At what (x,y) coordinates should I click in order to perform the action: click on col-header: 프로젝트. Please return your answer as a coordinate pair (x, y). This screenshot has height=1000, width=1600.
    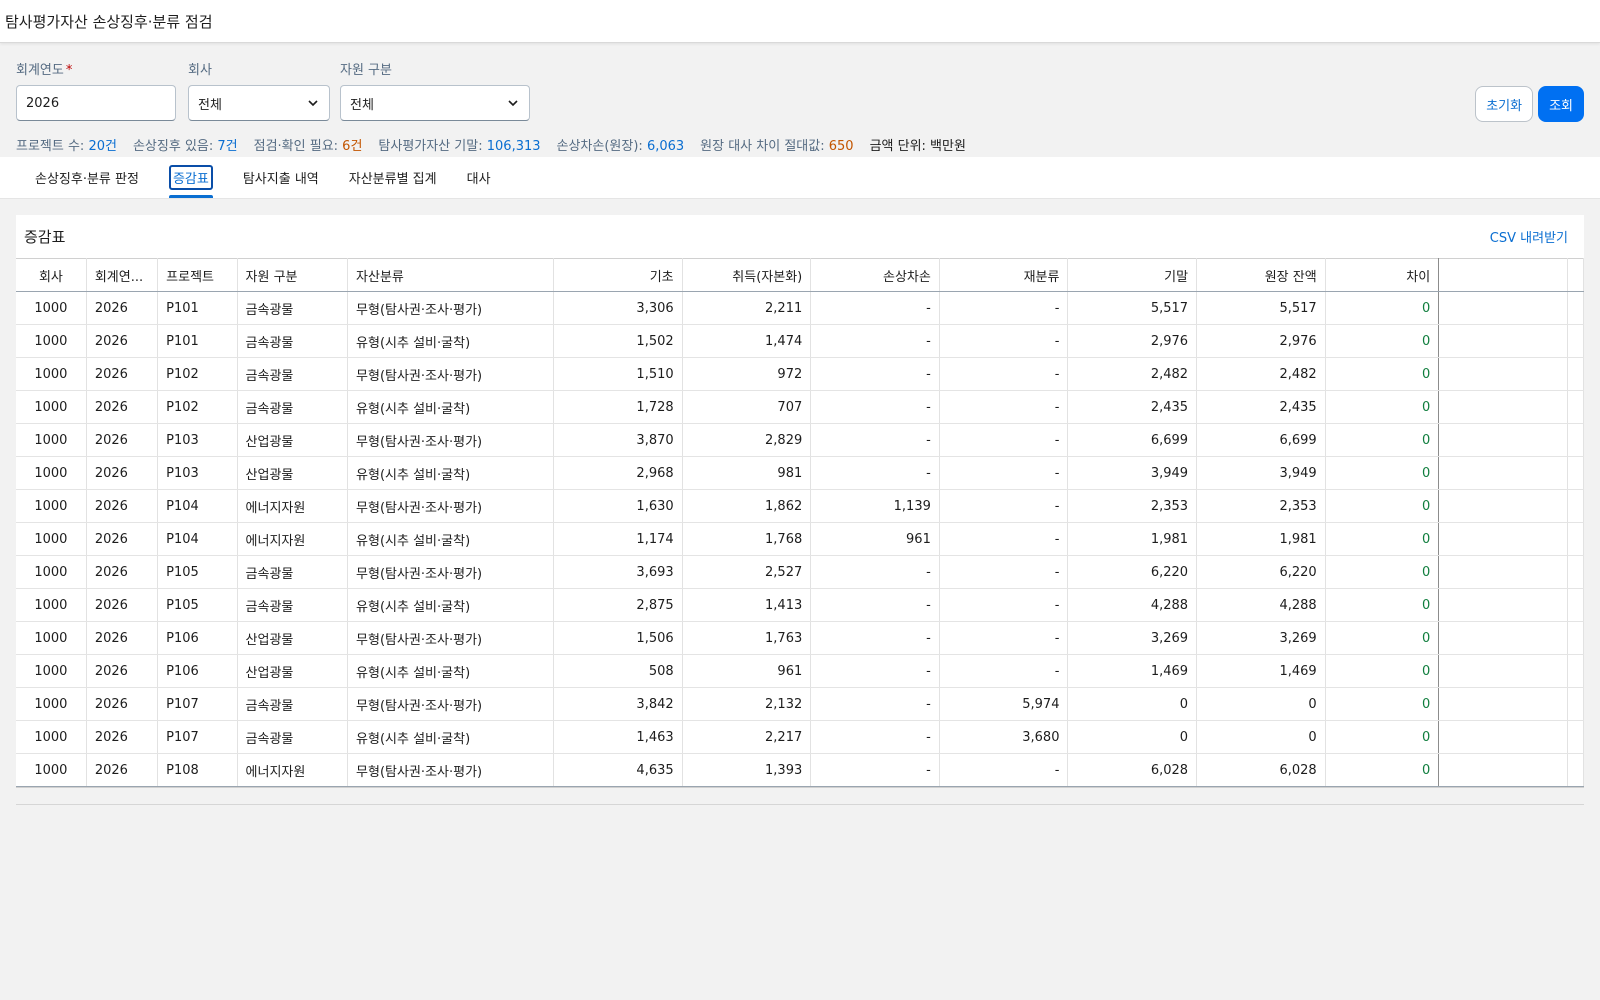
    Looking at the image, I should click on (197, 275).